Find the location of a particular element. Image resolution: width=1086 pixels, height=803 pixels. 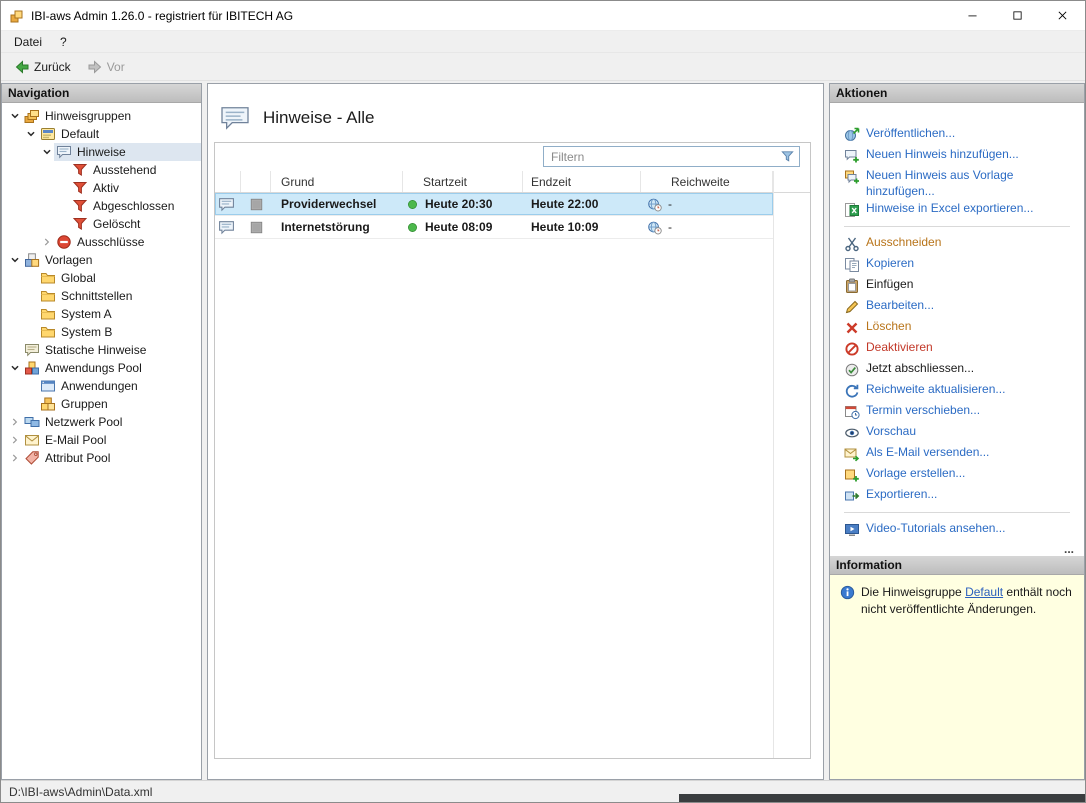

column-header-endzeit: Endzeit is located at coordinates (582, 181).